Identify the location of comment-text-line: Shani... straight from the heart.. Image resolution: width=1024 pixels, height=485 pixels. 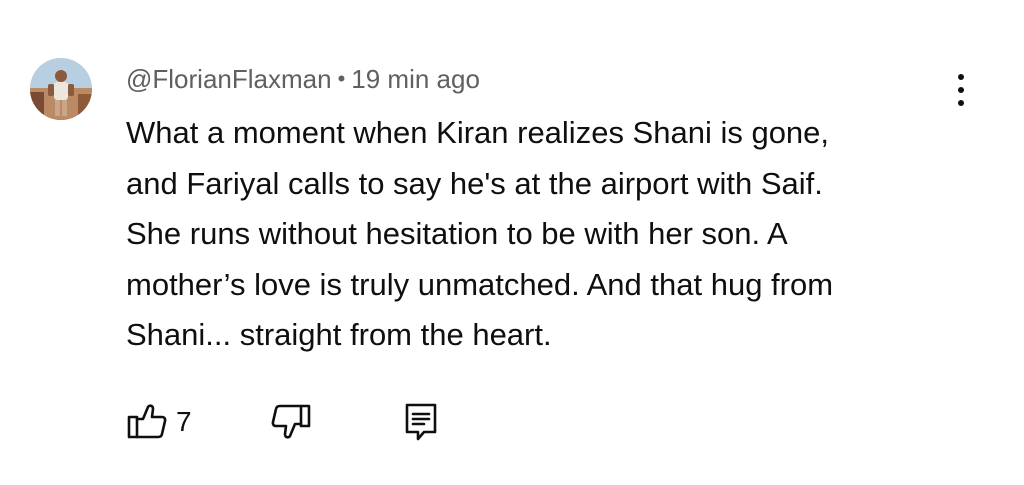
(339, 334).